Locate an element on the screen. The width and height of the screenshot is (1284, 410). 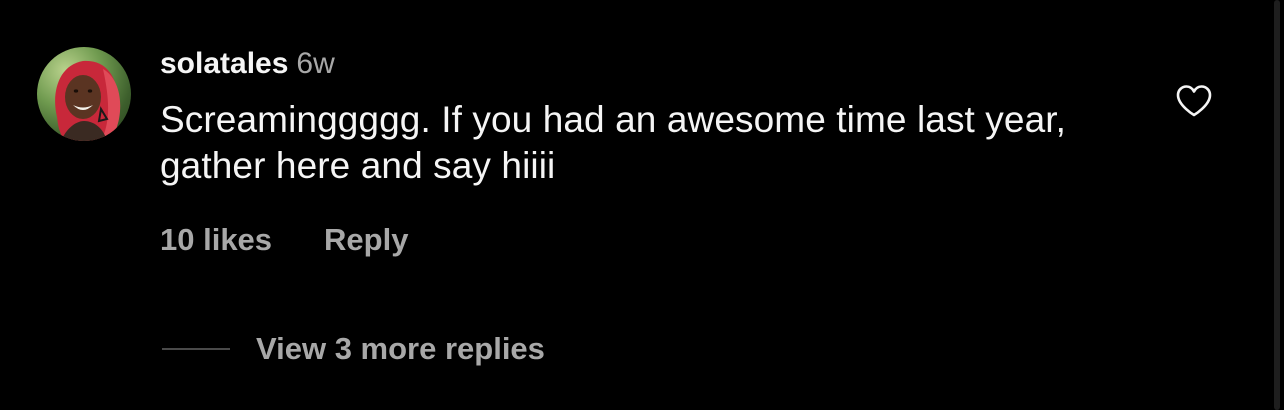
scrollbar-thumb is located at coordinates (1277, 205).